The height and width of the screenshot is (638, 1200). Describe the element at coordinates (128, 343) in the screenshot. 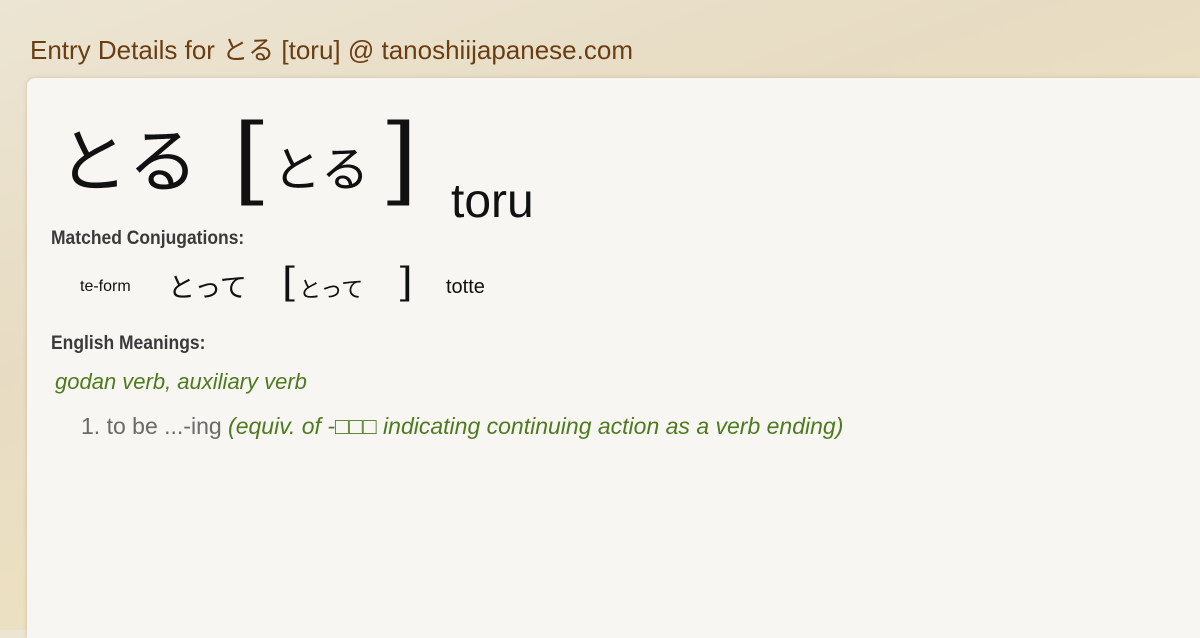

I see `english-meanings-label: English Meanings:` at that location.